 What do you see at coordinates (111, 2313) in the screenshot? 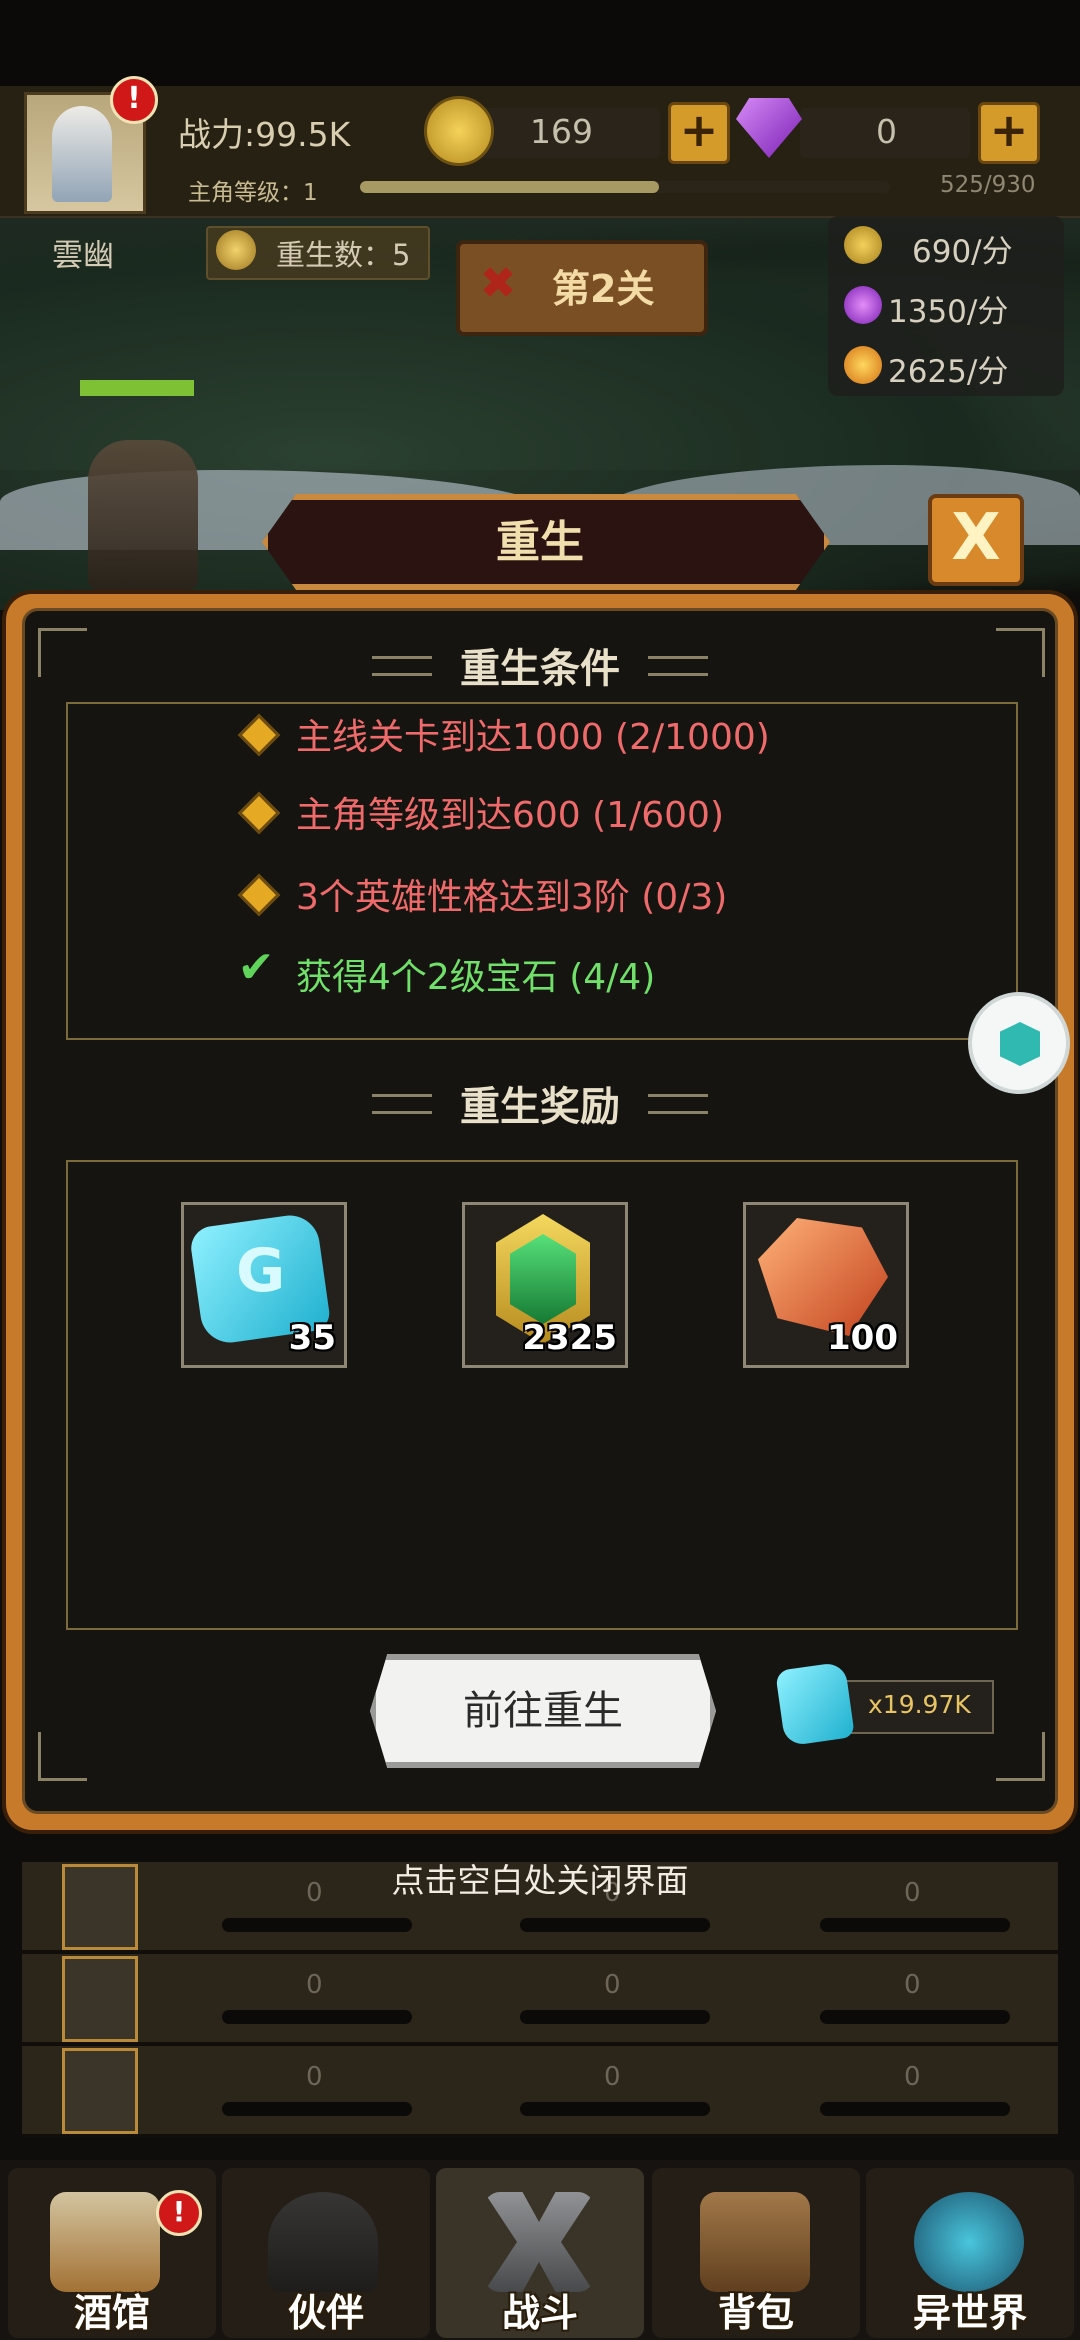
I see `nav-label: 酒馆` at bounding box center [111, 2313].